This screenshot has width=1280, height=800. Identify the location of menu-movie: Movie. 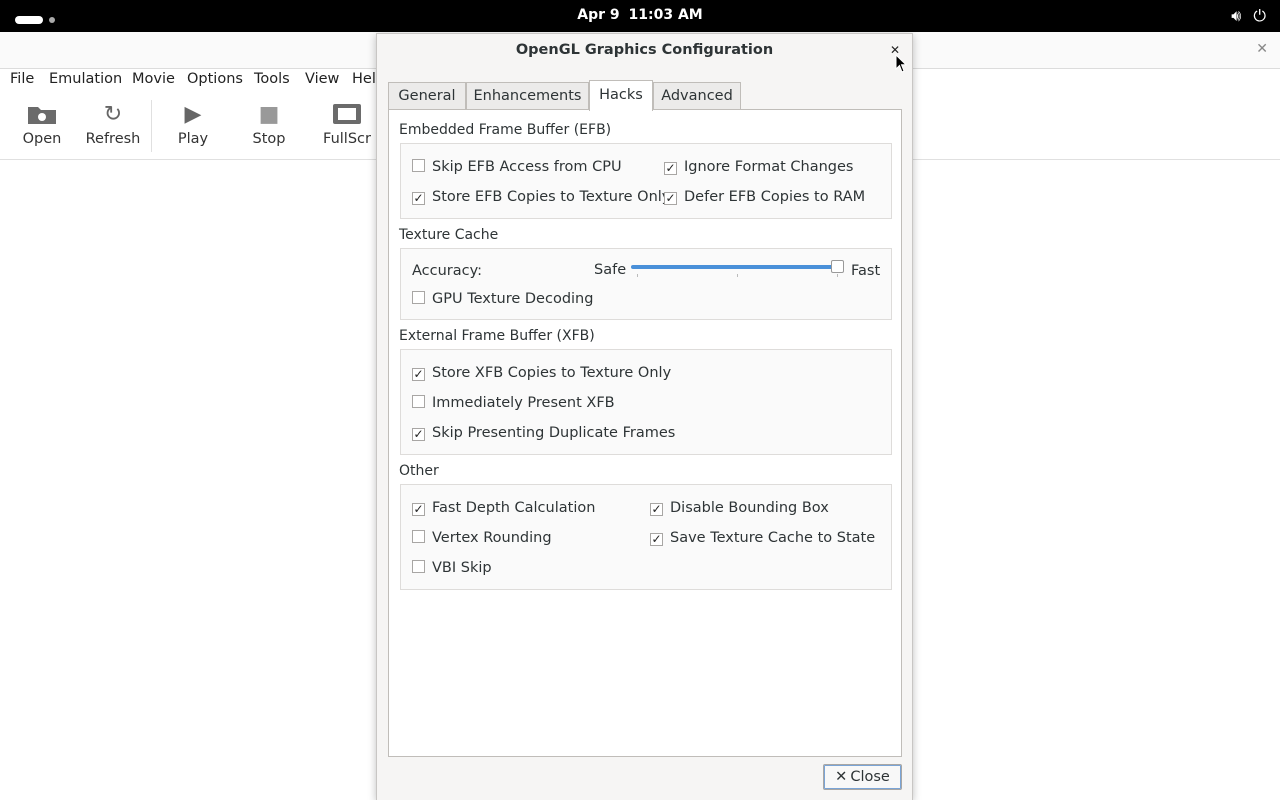
(153, 79).